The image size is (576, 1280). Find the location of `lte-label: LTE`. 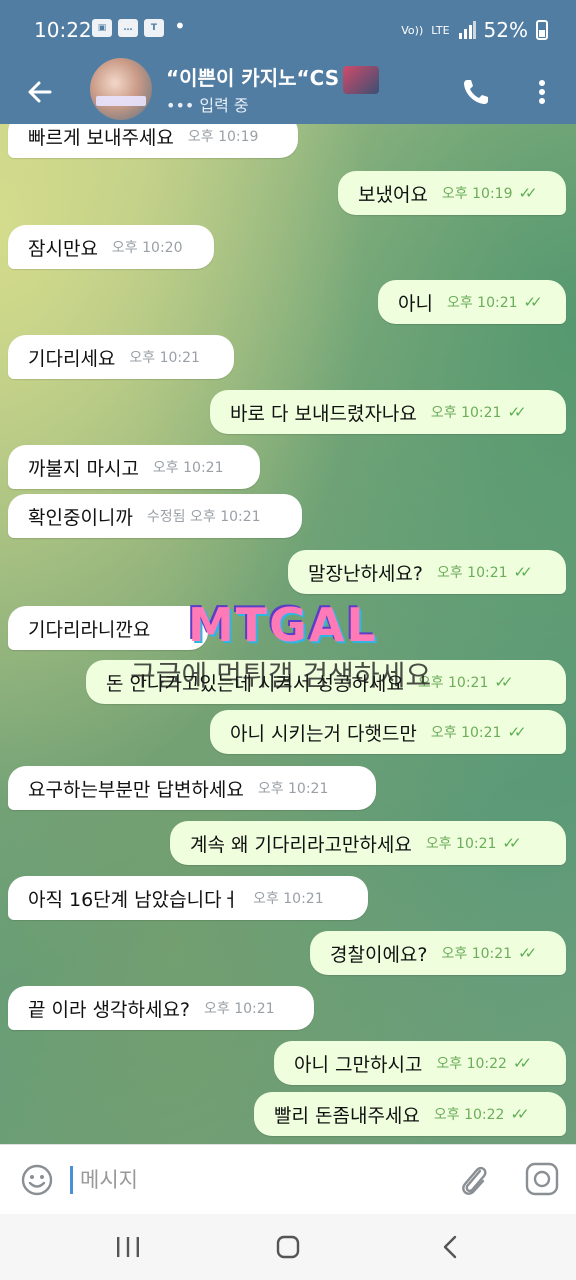

lte-label: LTE is located at coordinates (440, 30).